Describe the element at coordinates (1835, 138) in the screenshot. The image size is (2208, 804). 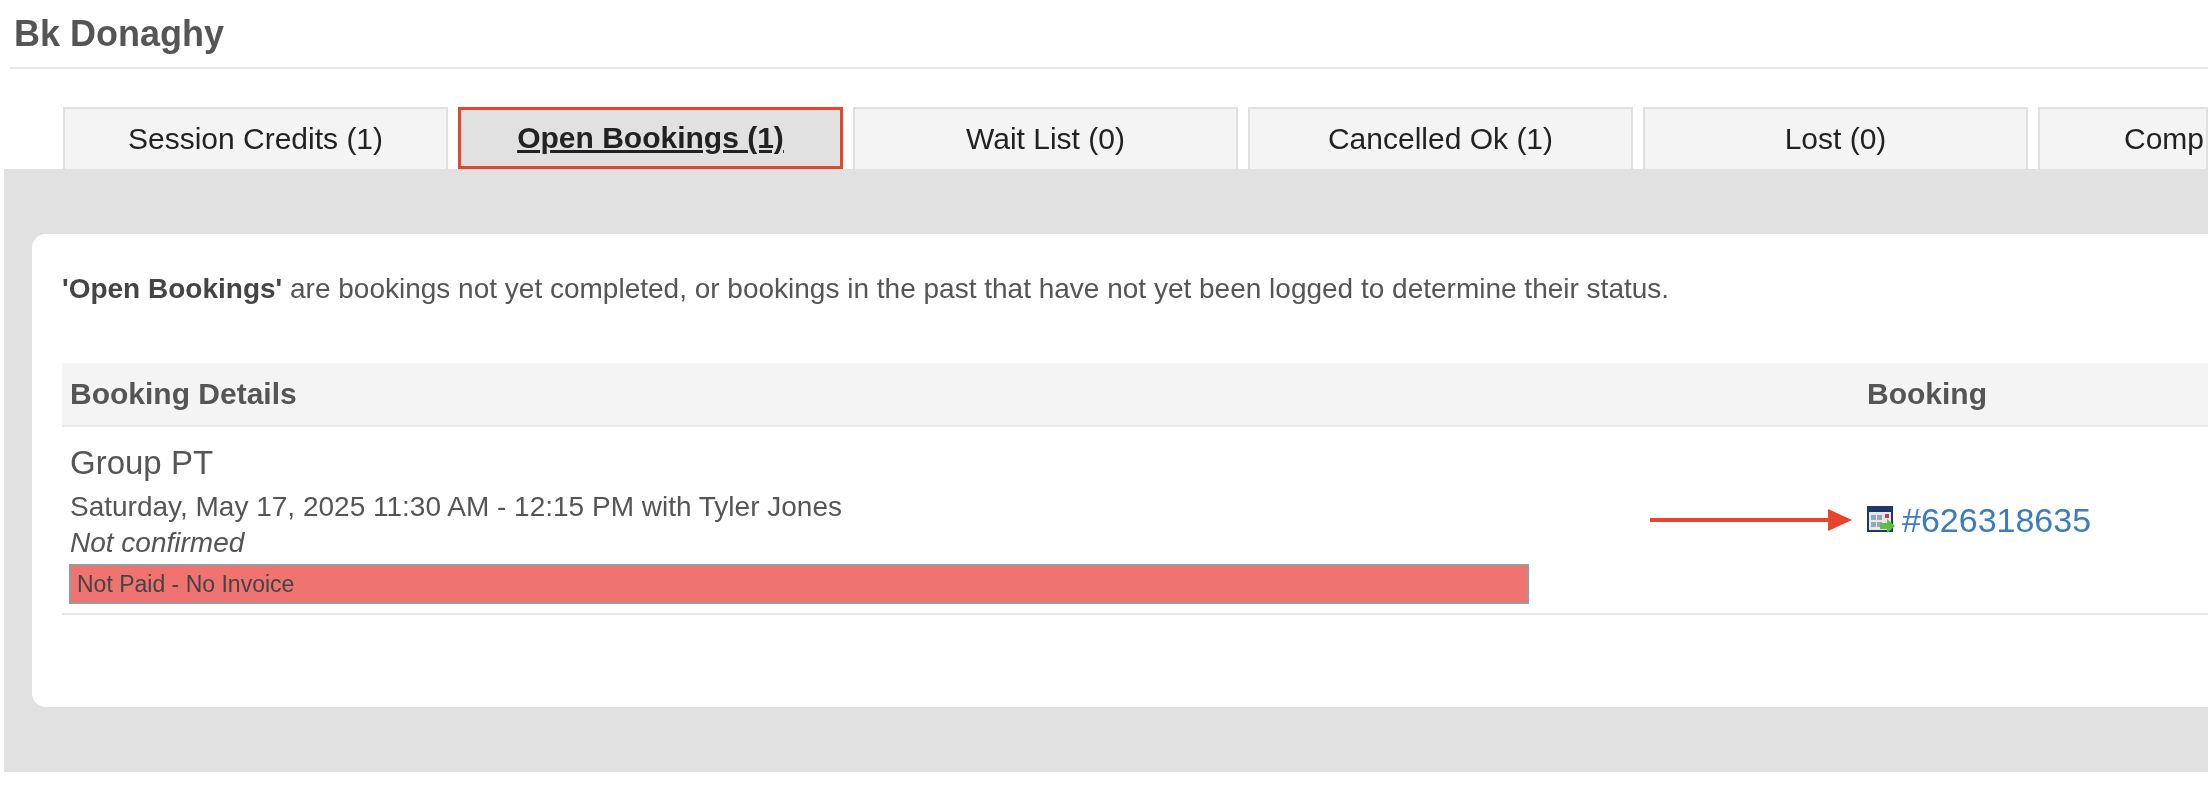
I see `tab: Lost (0)` at that location.